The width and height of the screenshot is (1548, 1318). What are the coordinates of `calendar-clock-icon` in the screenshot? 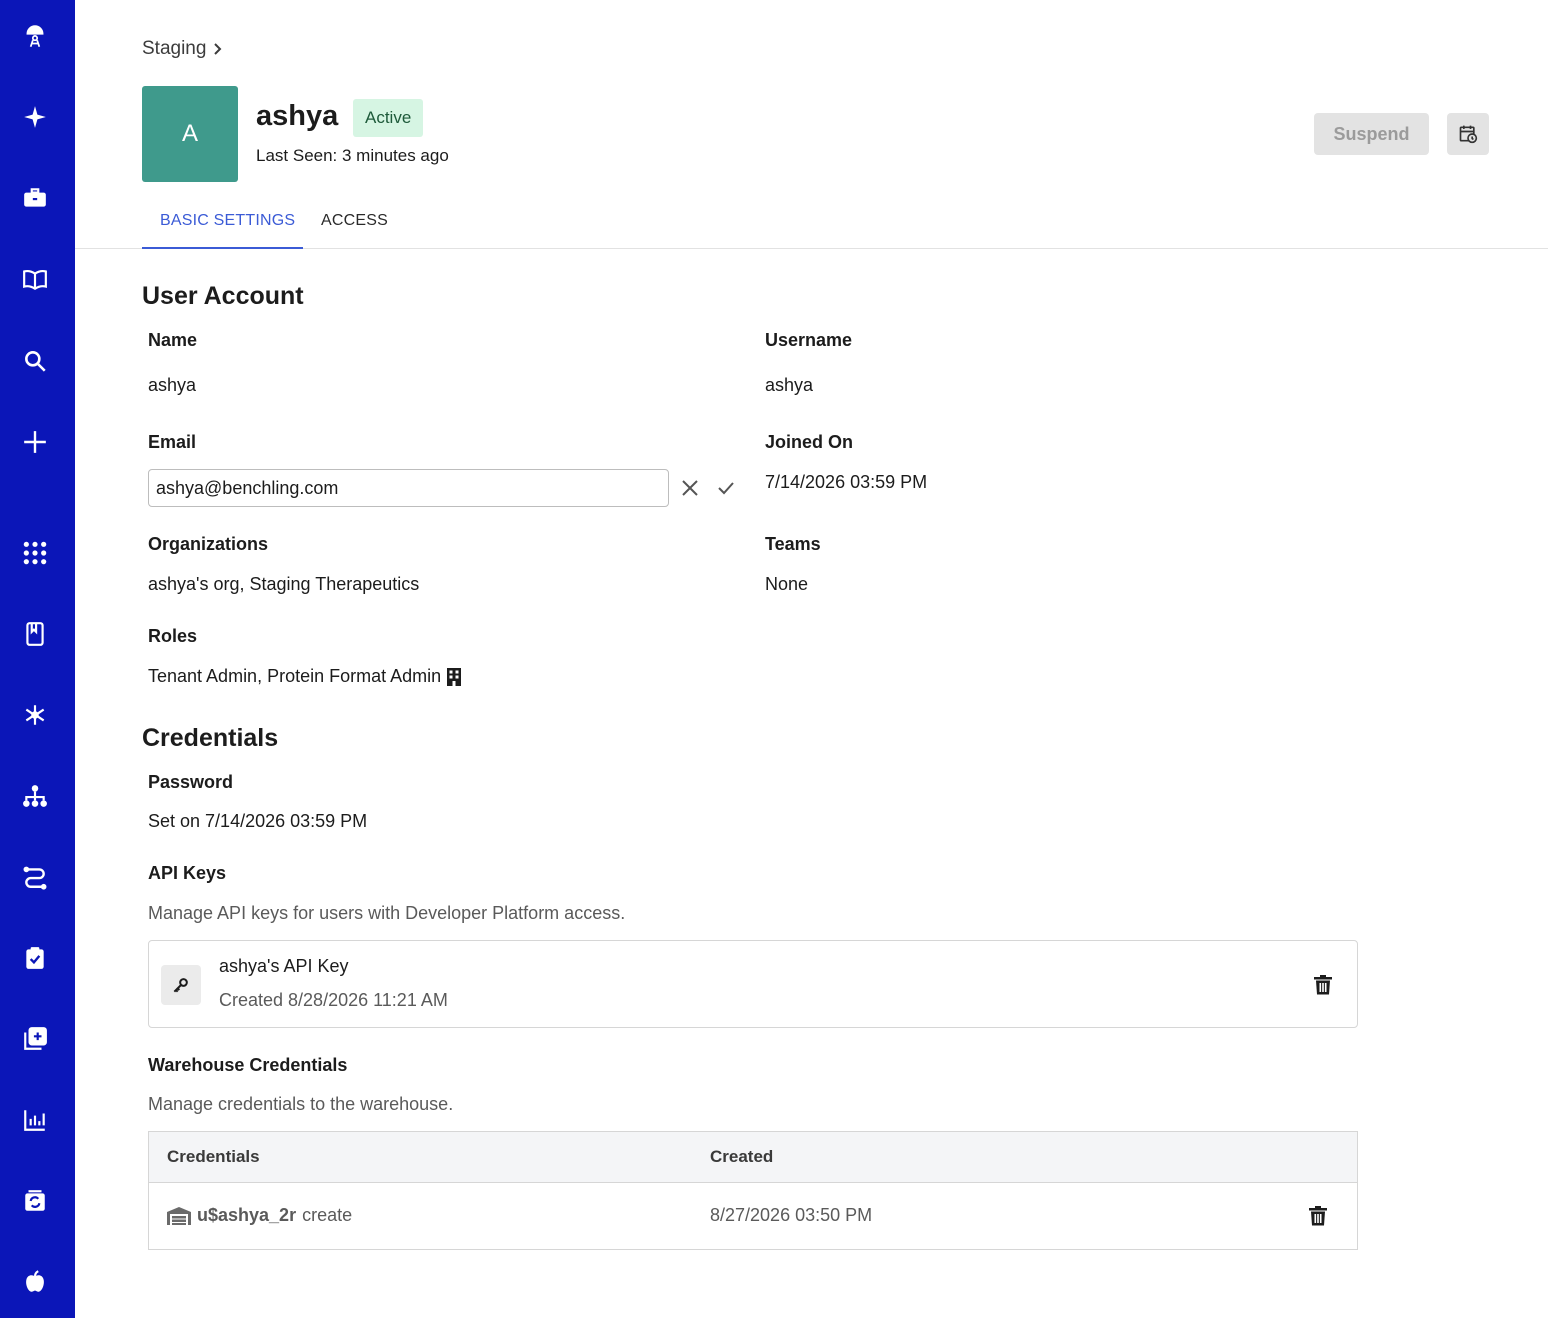 It's located at (1468, 134).